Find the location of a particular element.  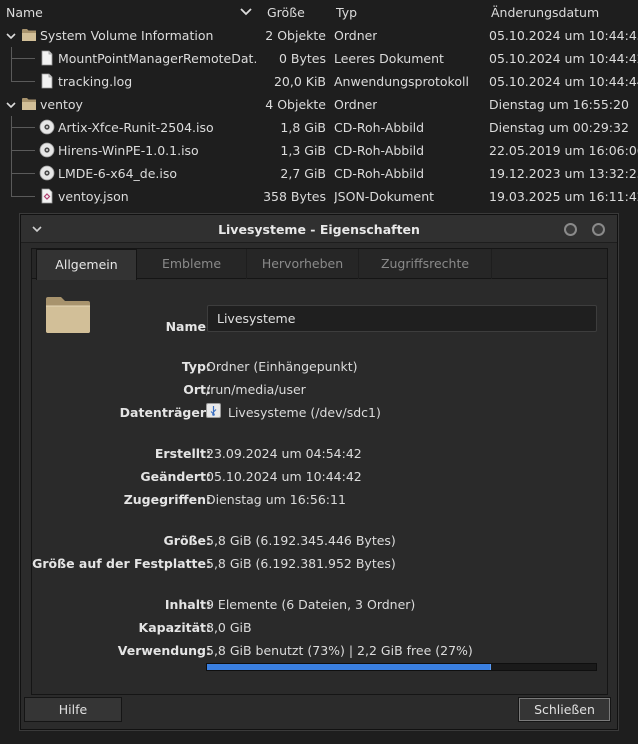

sort-descending-icon is located at coordinates (246, 12).